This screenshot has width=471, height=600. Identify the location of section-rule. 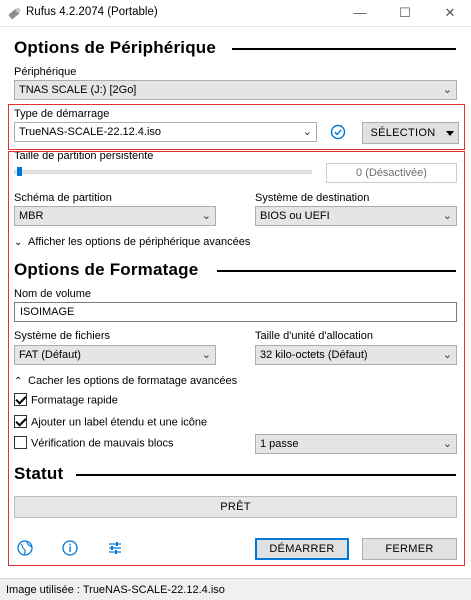
(344, 49).